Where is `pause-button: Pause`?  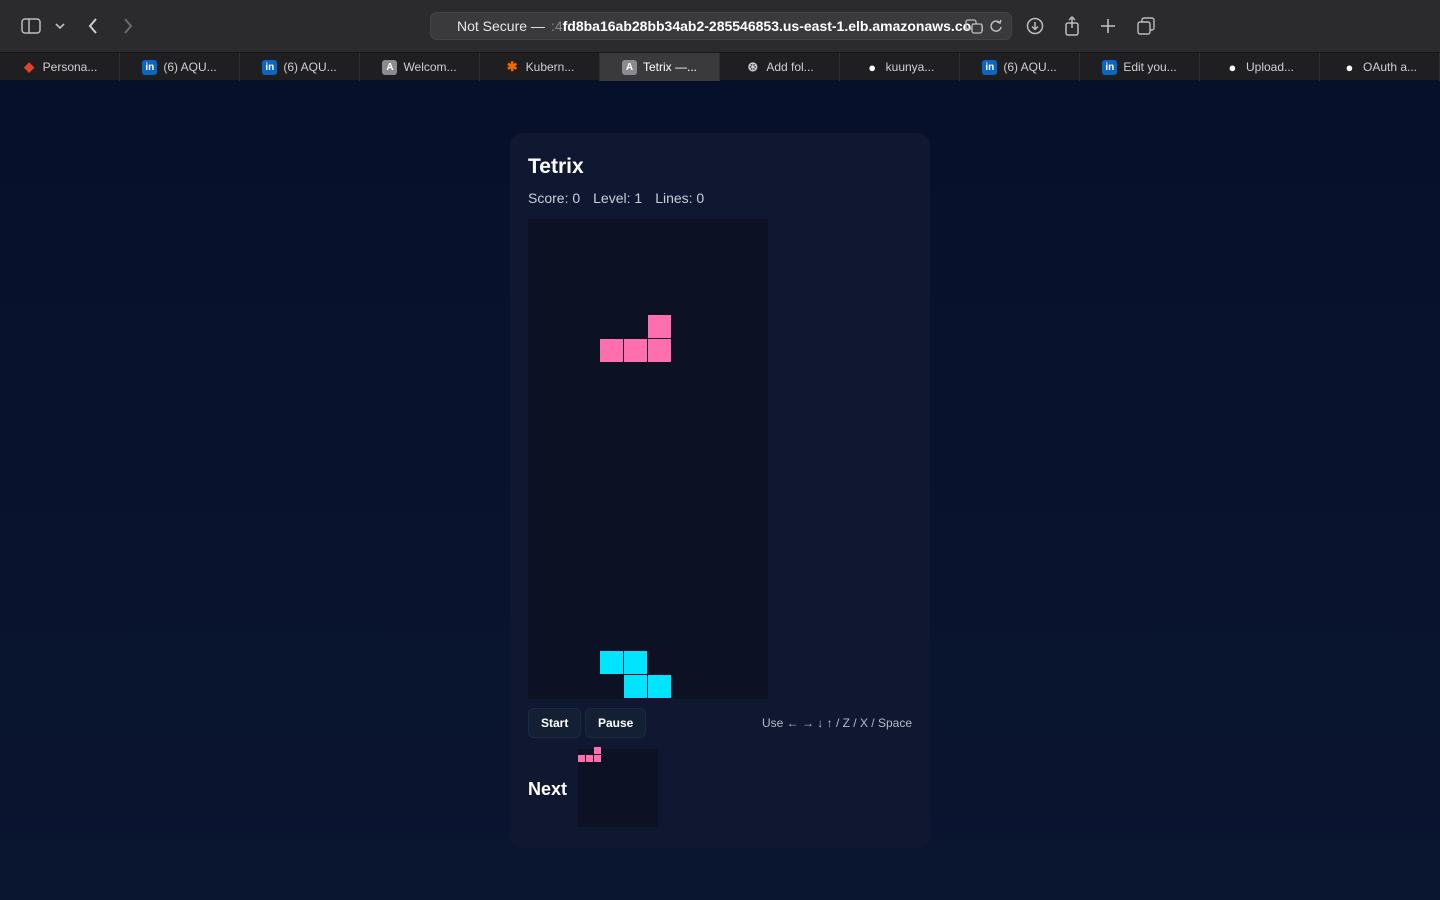 pause-button: Pause is located at coordinates (616, 723).